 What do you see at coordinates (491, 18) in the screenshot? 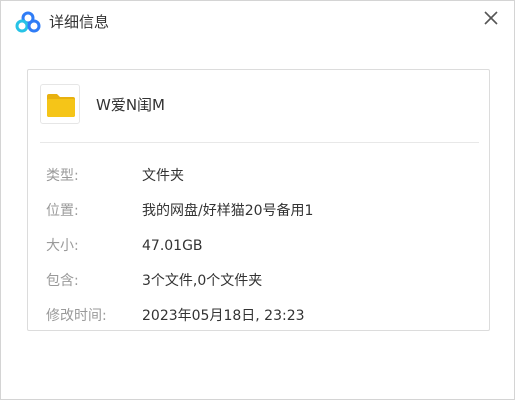
I see `close-icon` at bounding box center [491, 18].